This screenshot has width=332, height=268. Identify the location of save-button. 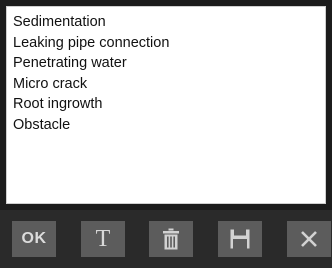
(240, 239).